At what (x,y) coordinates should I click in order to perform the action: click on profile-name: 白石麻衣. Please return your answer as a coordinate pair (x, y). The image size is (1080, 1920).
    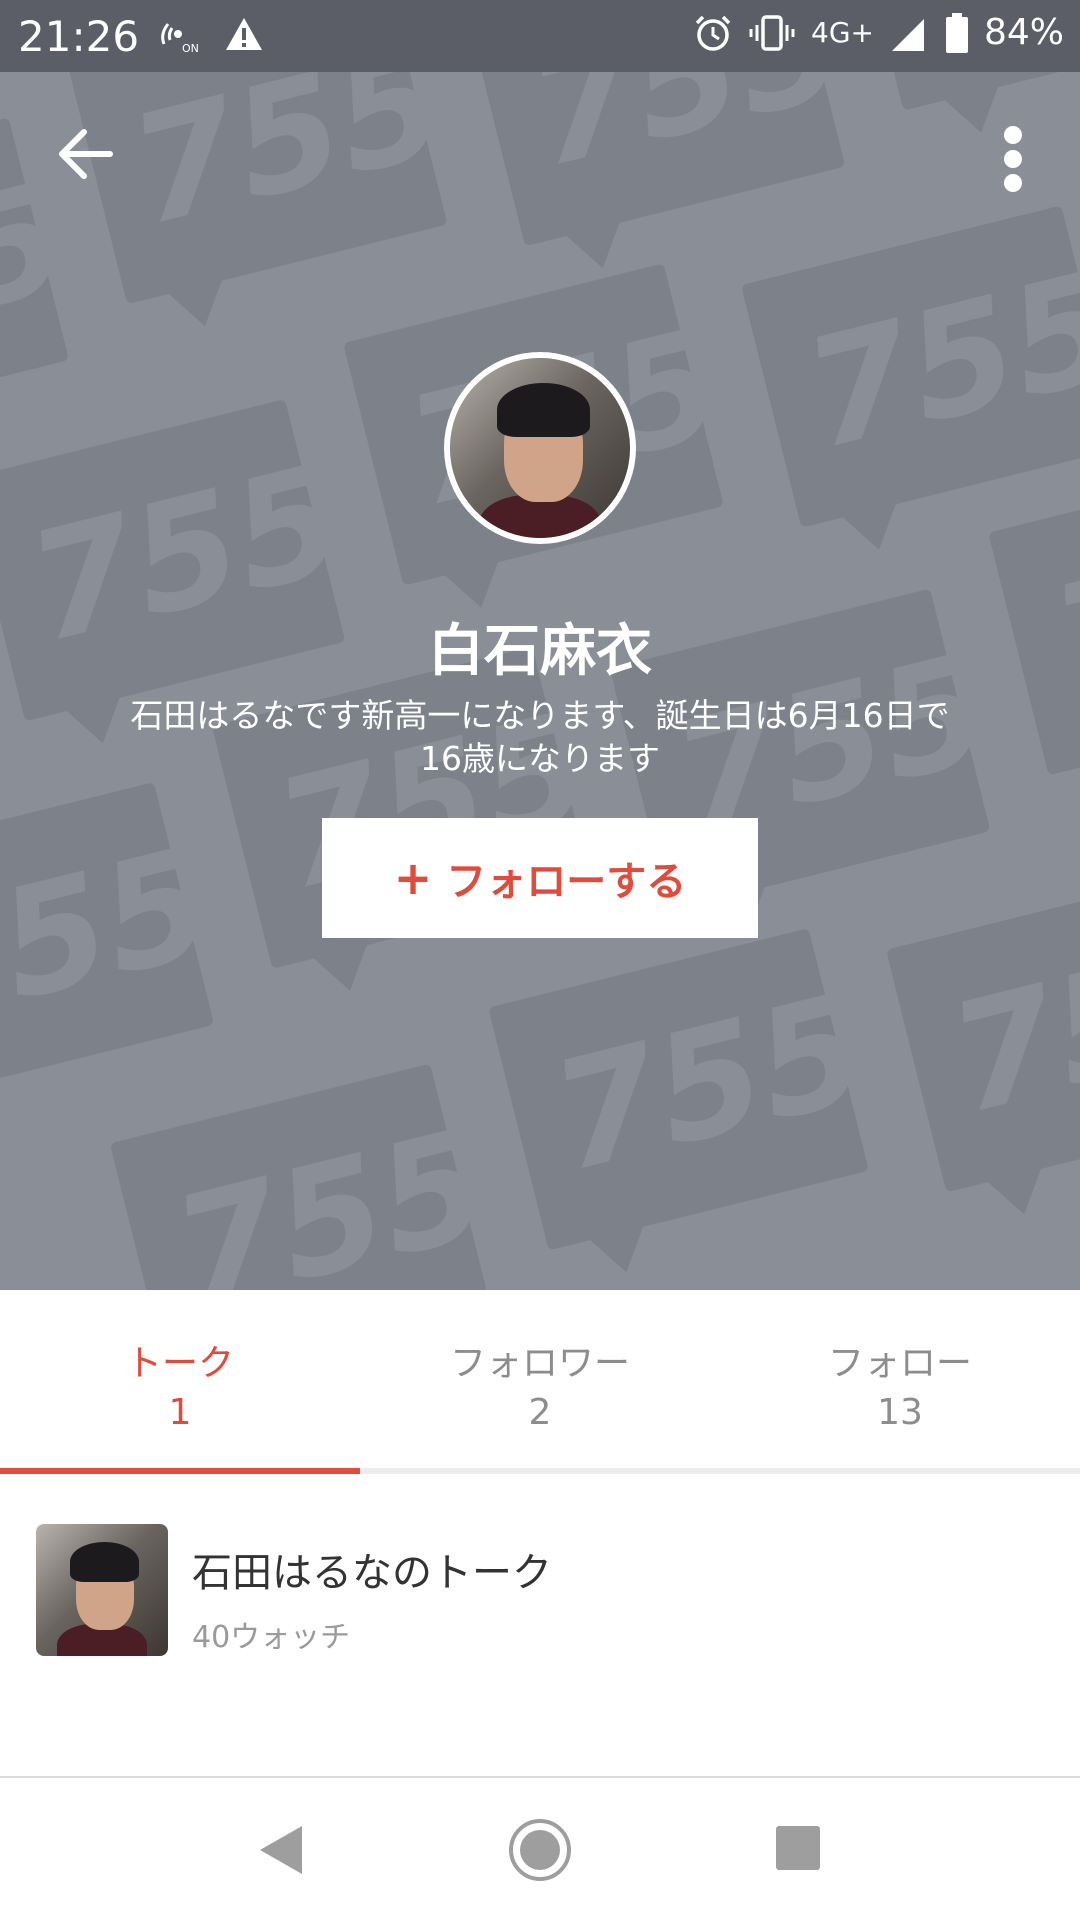
    Looking at the image, I should click on (540, 651).